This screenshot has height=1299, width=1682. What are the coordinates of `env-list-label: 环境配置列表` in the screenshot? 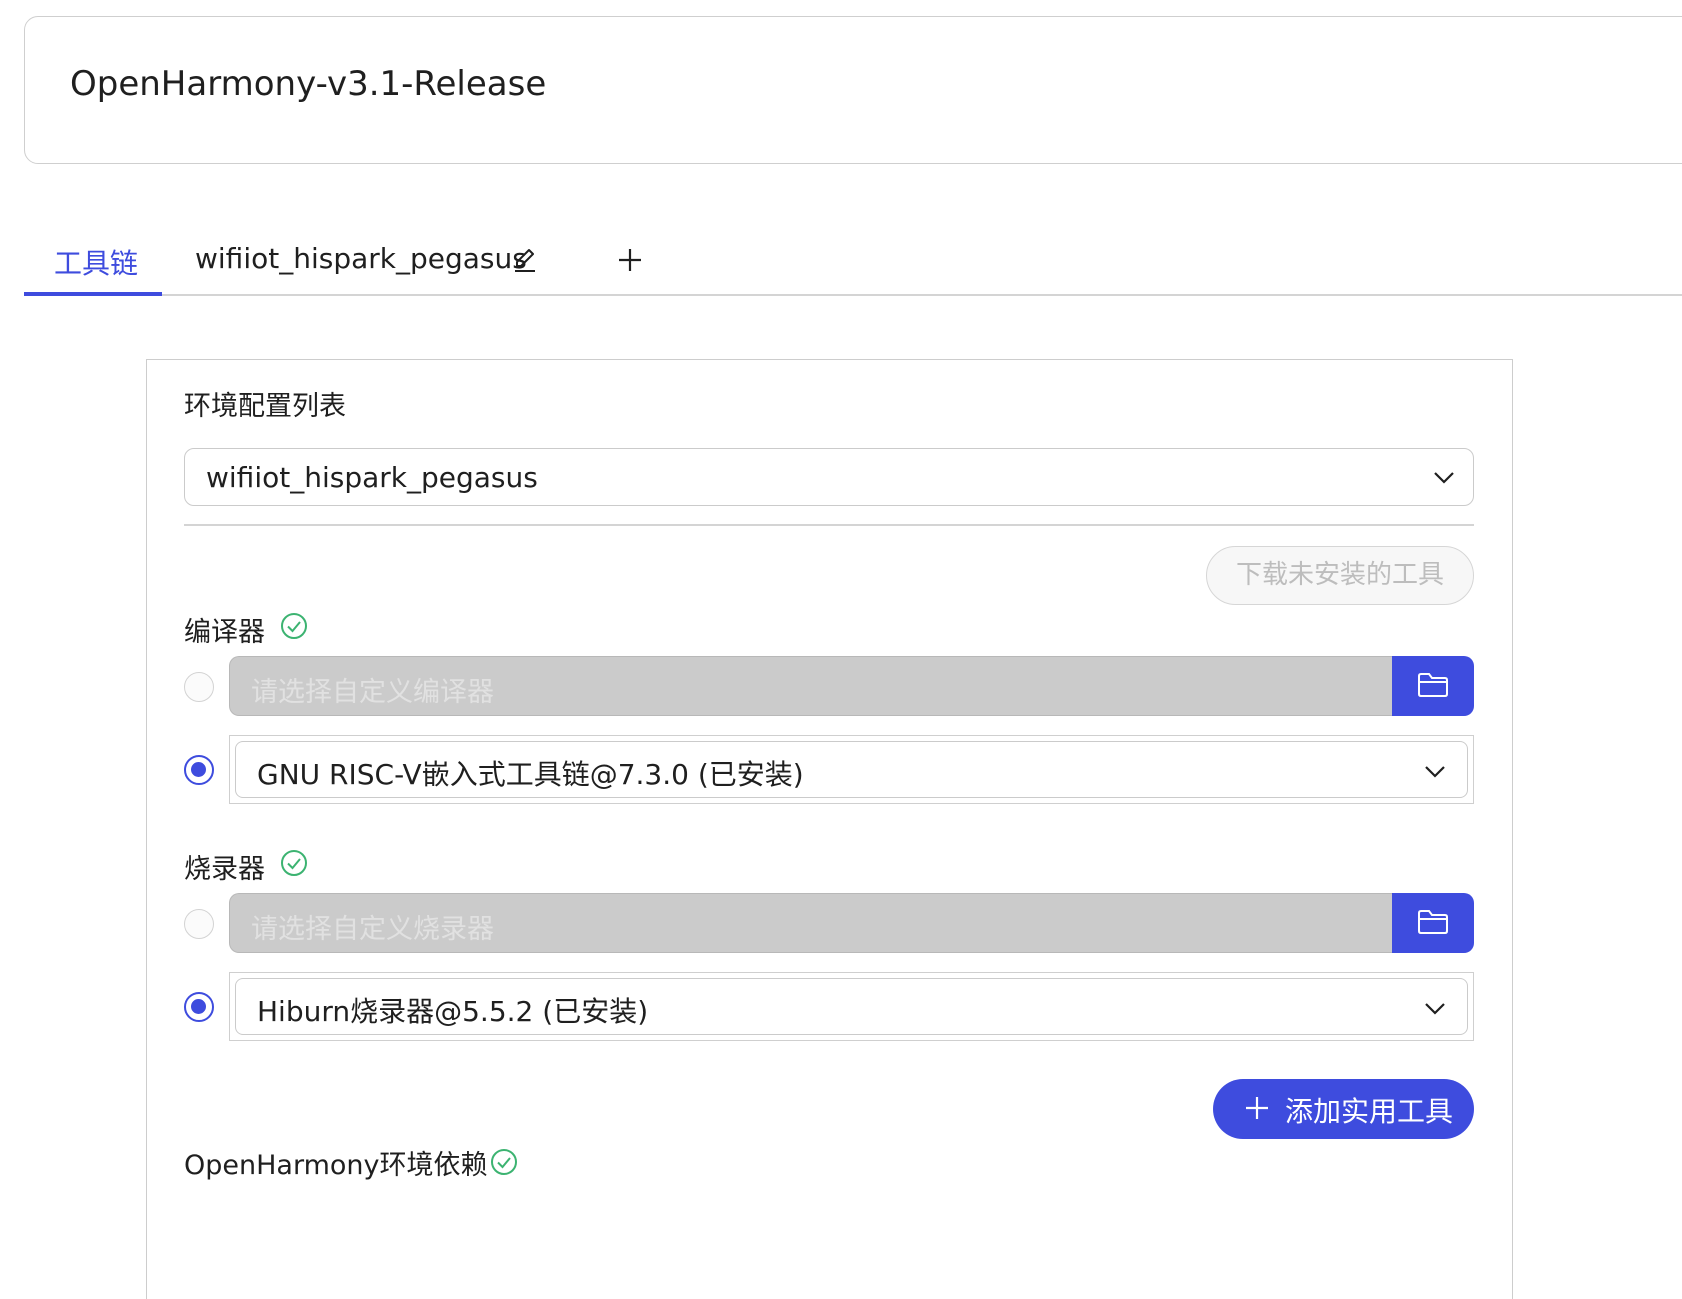 It's located at (265, 406).